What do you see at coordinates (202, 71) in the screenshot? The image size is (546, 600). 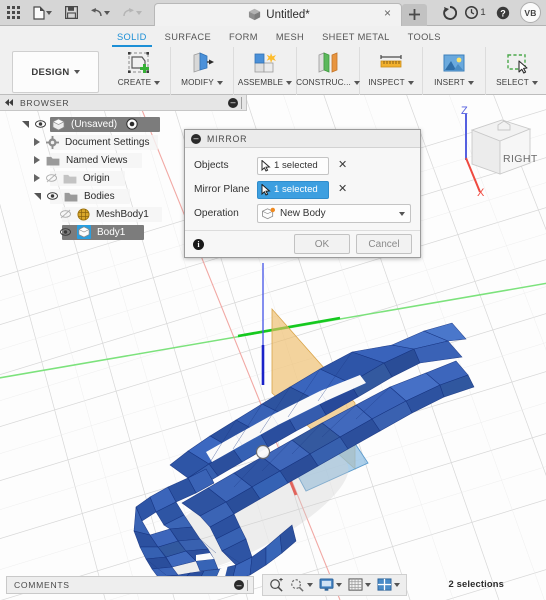 I see `panel-modify: MODIFY` at bounding box center [202, 71].